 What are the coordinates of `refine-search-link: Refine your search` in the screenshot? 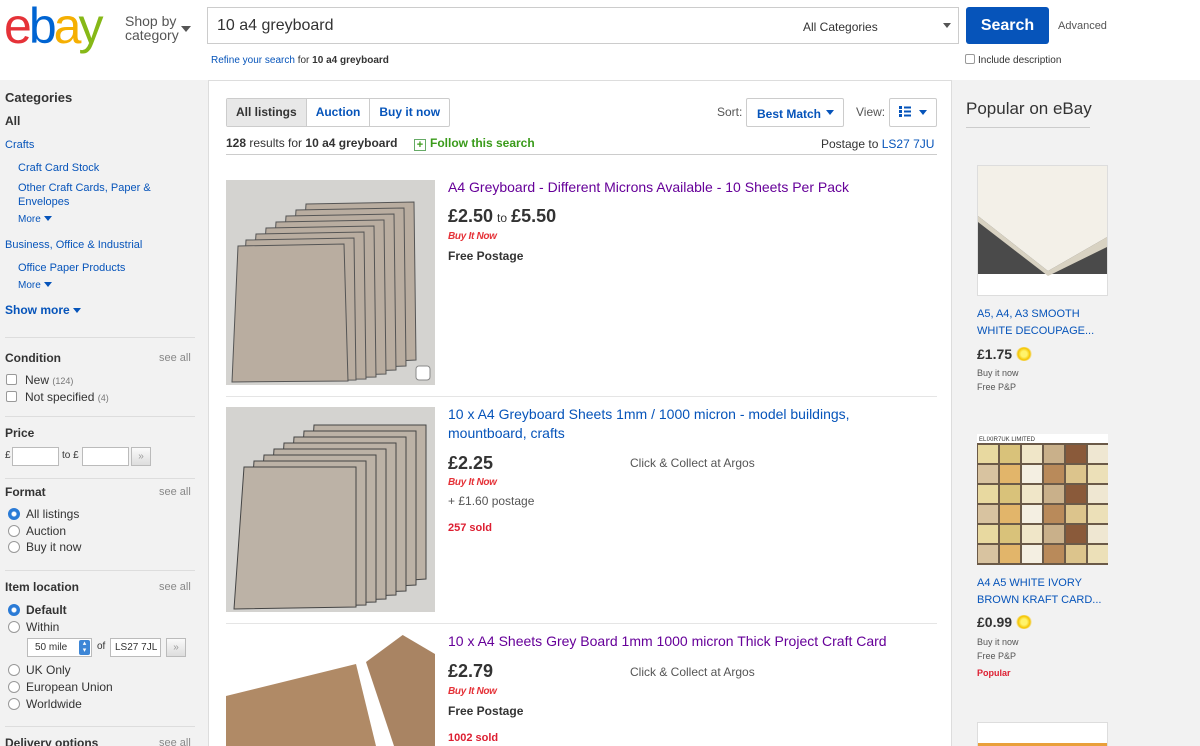 It's located at (253, 60).